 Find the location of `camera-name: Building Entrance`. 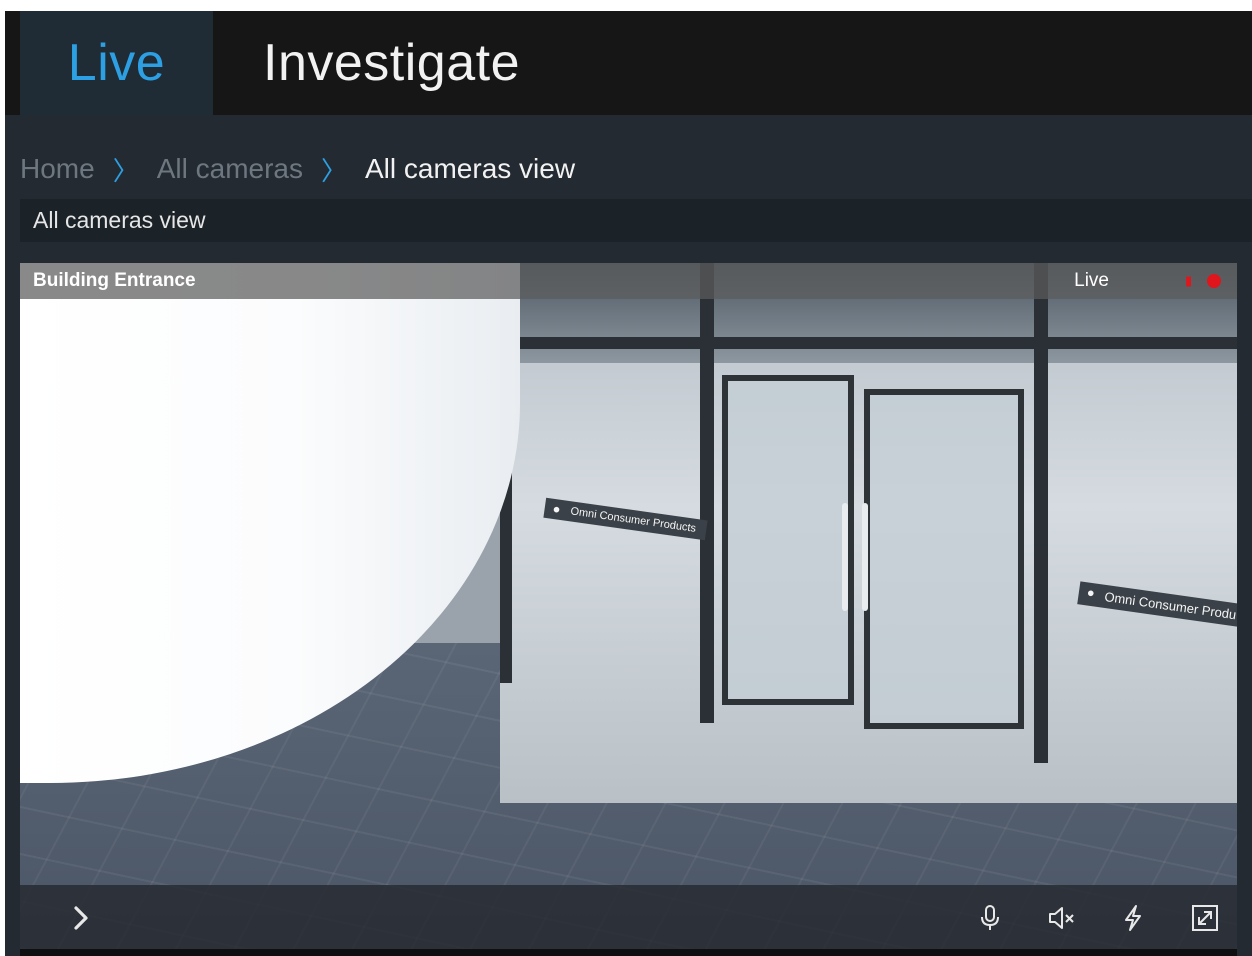

camera-name: Building Entrance is located at coordinates (114, 280).